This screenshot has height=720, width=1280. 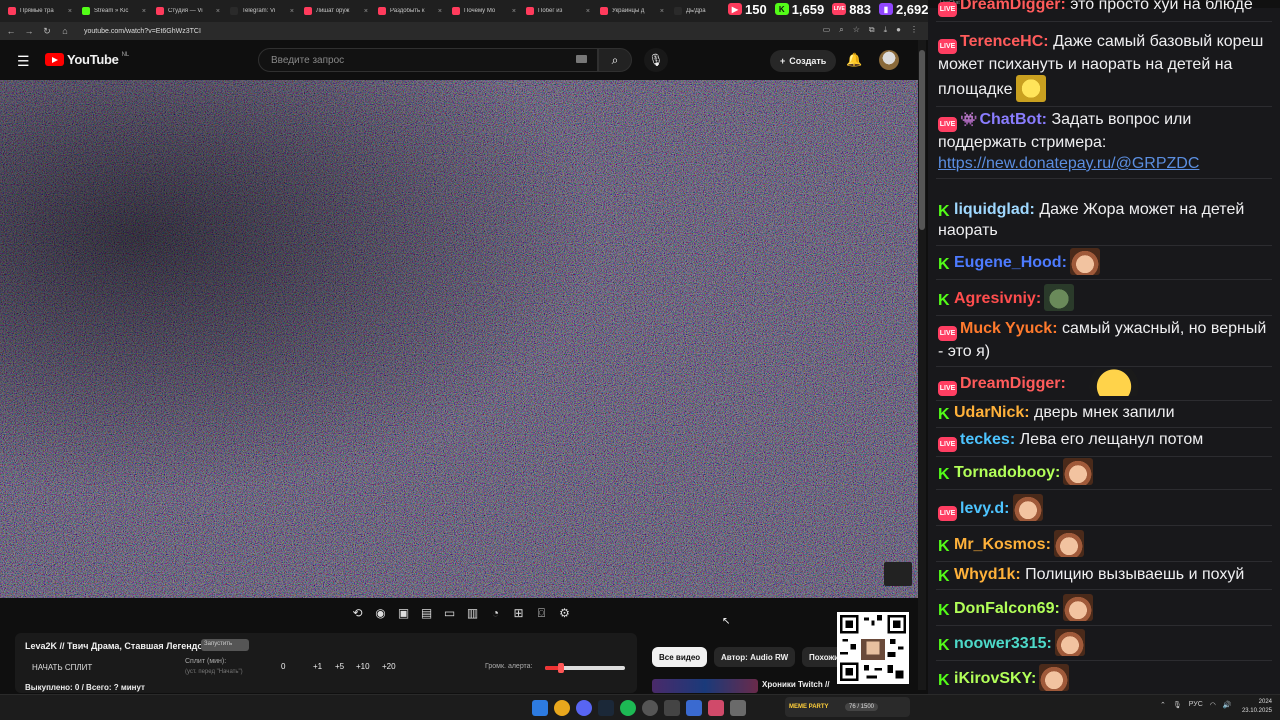 I want to click on search-button: ⌕, so click(x=615, y=60).